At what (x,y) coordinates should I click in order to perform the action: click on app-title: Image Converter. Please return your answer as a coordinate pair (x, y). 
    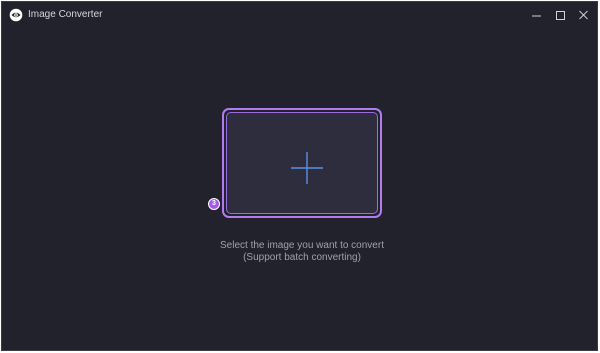
    Looking at the image, I should click on (65, 14).